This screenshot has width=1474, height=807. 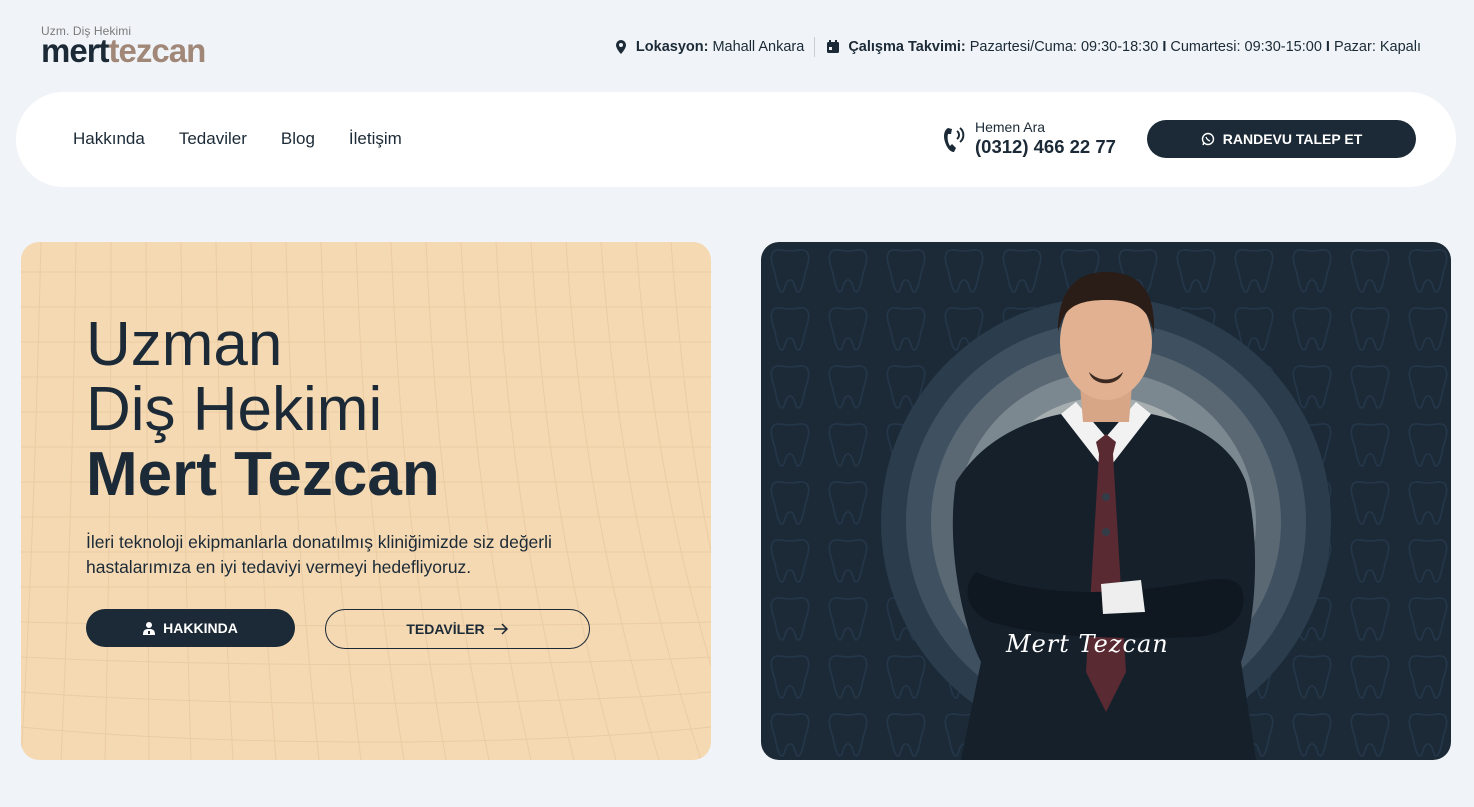 What do you see at coordinates (500, 629) in the screenshot?
I see `arrow-right-icon` at bounding box center [500, 629].